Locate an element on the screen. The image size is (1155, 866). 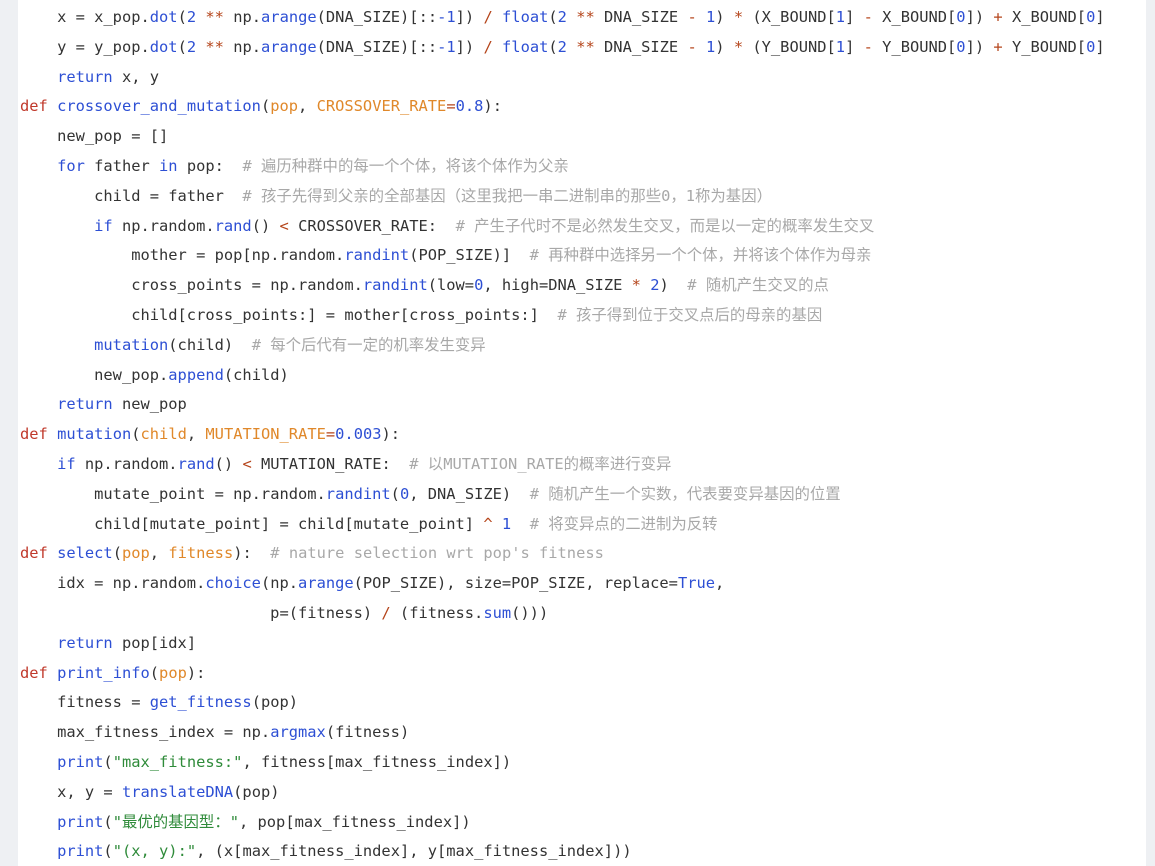
code-line: new_pop = [] is located at coordinates (562, 137).